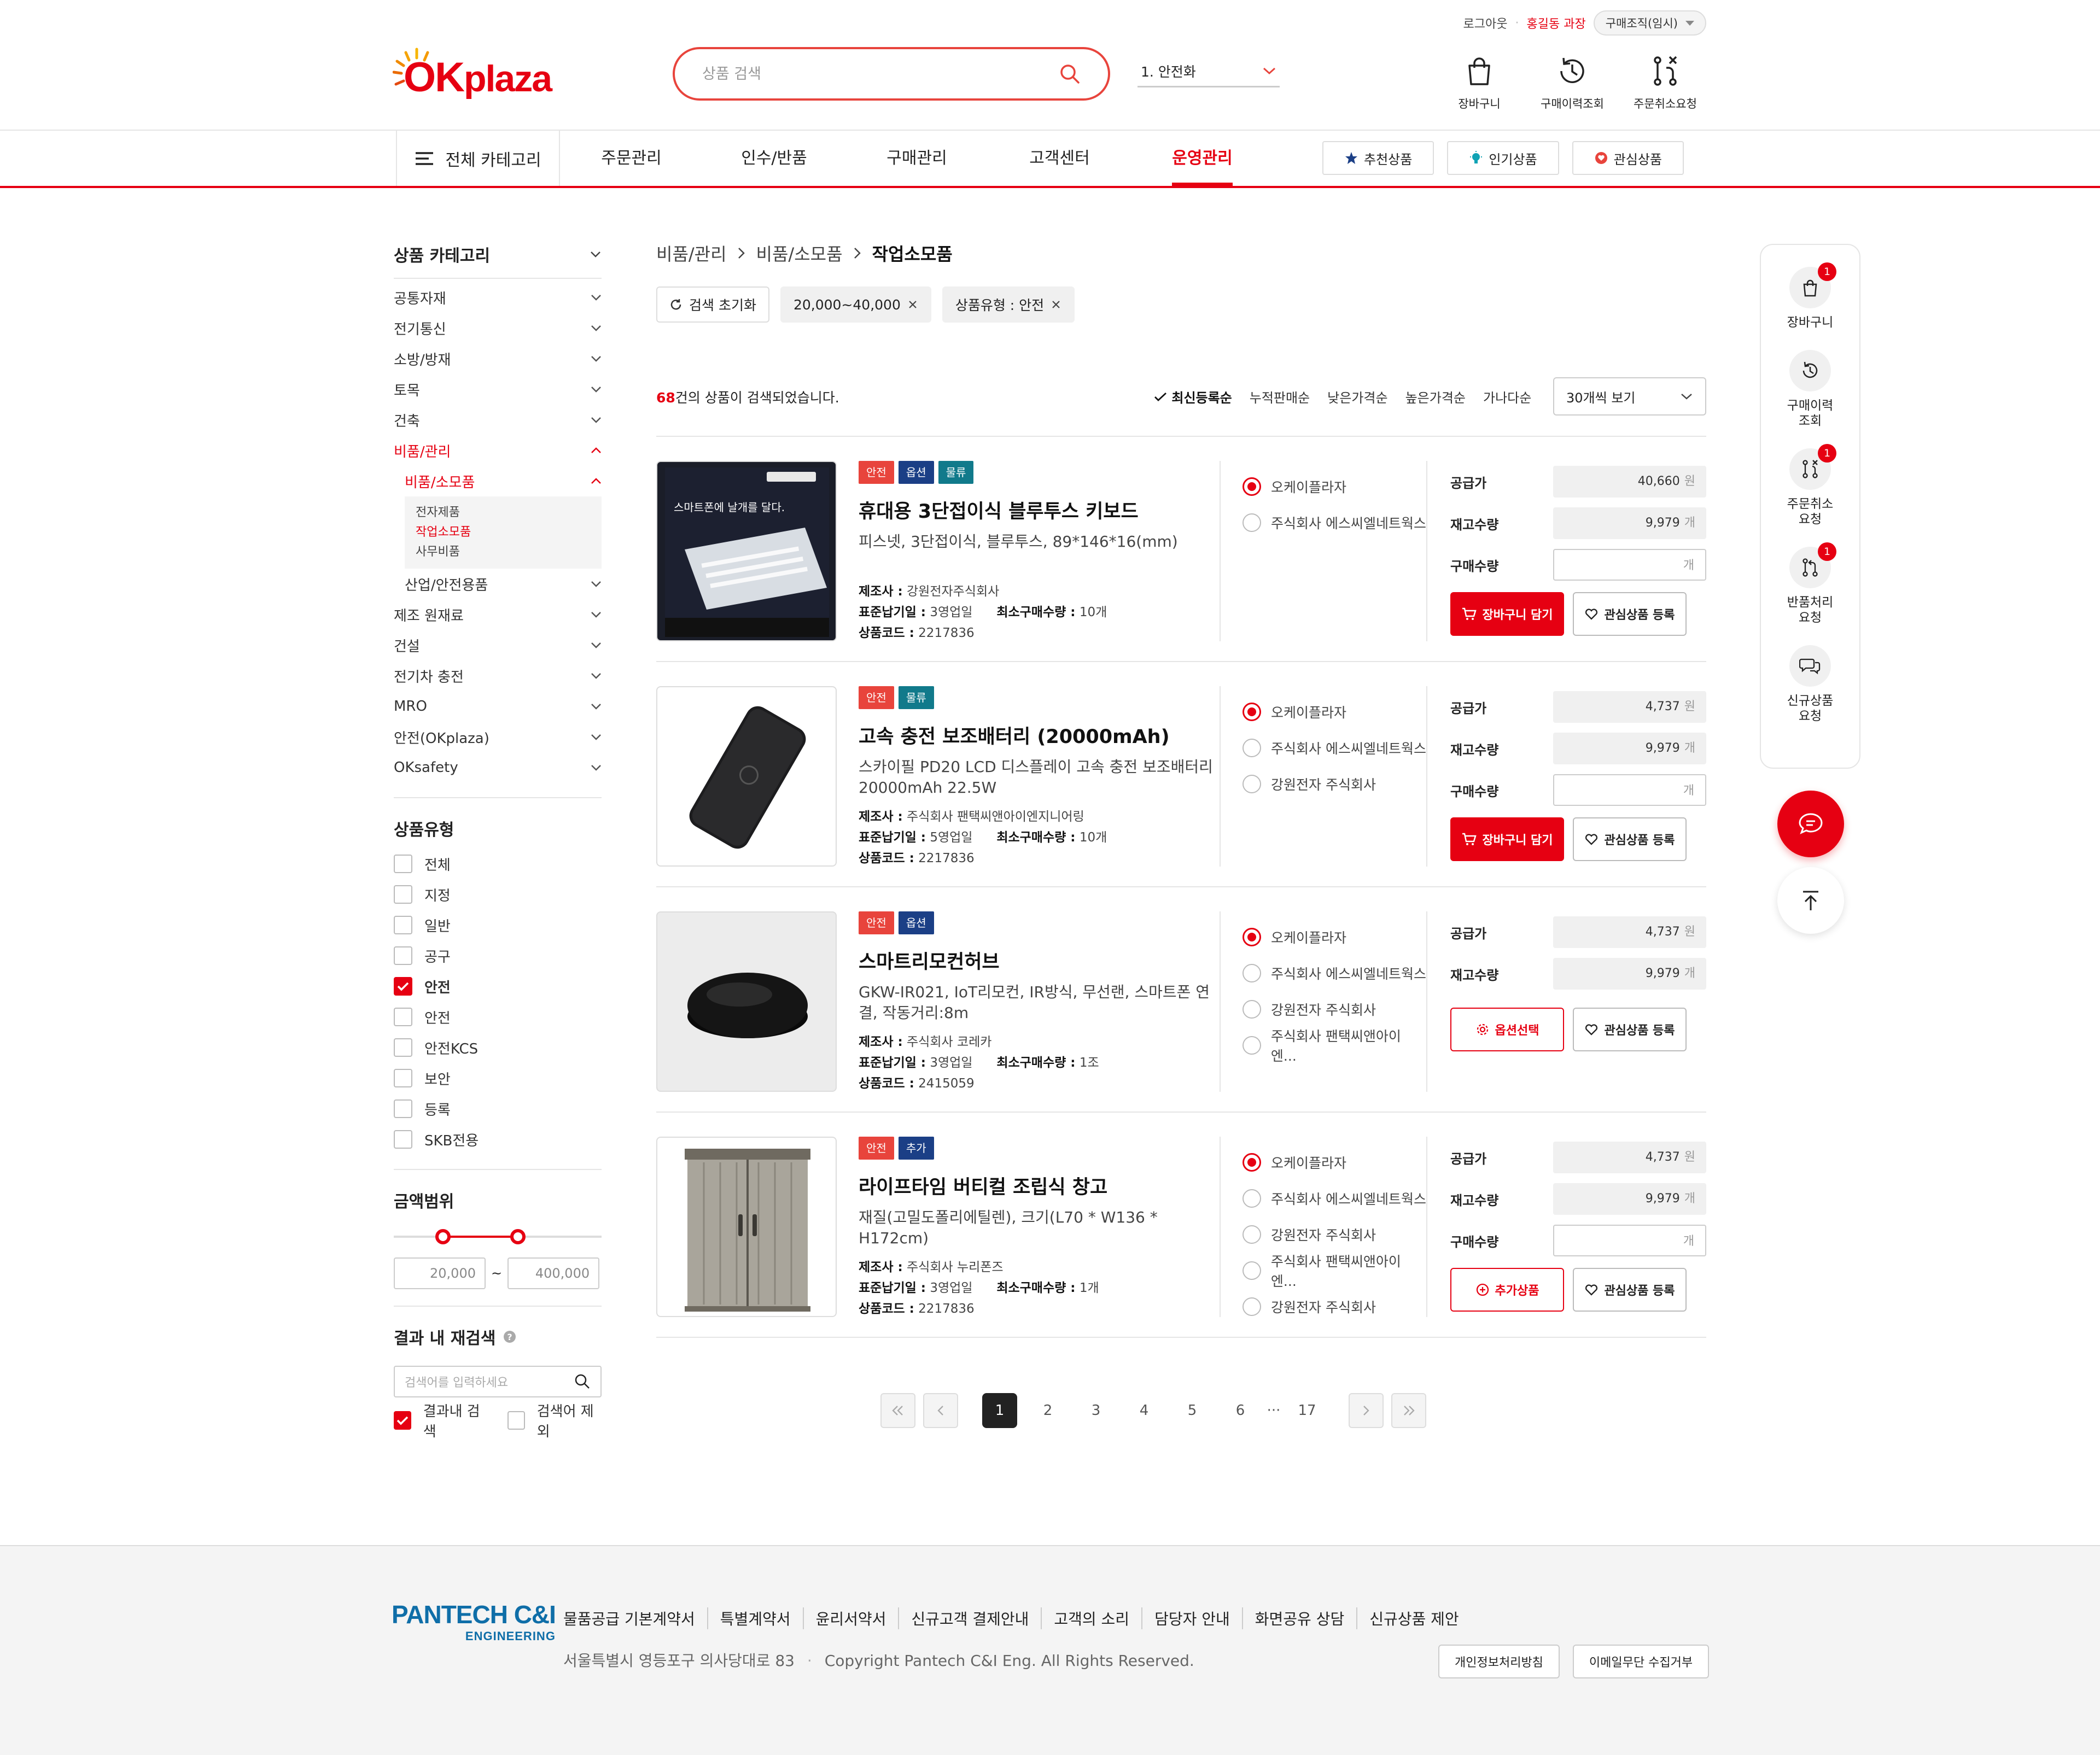 The image size is (2100, 1755). Describe the element at coordinates (440, 1273) in the screenshot. I see `price-min-input: 20,000` at that location.